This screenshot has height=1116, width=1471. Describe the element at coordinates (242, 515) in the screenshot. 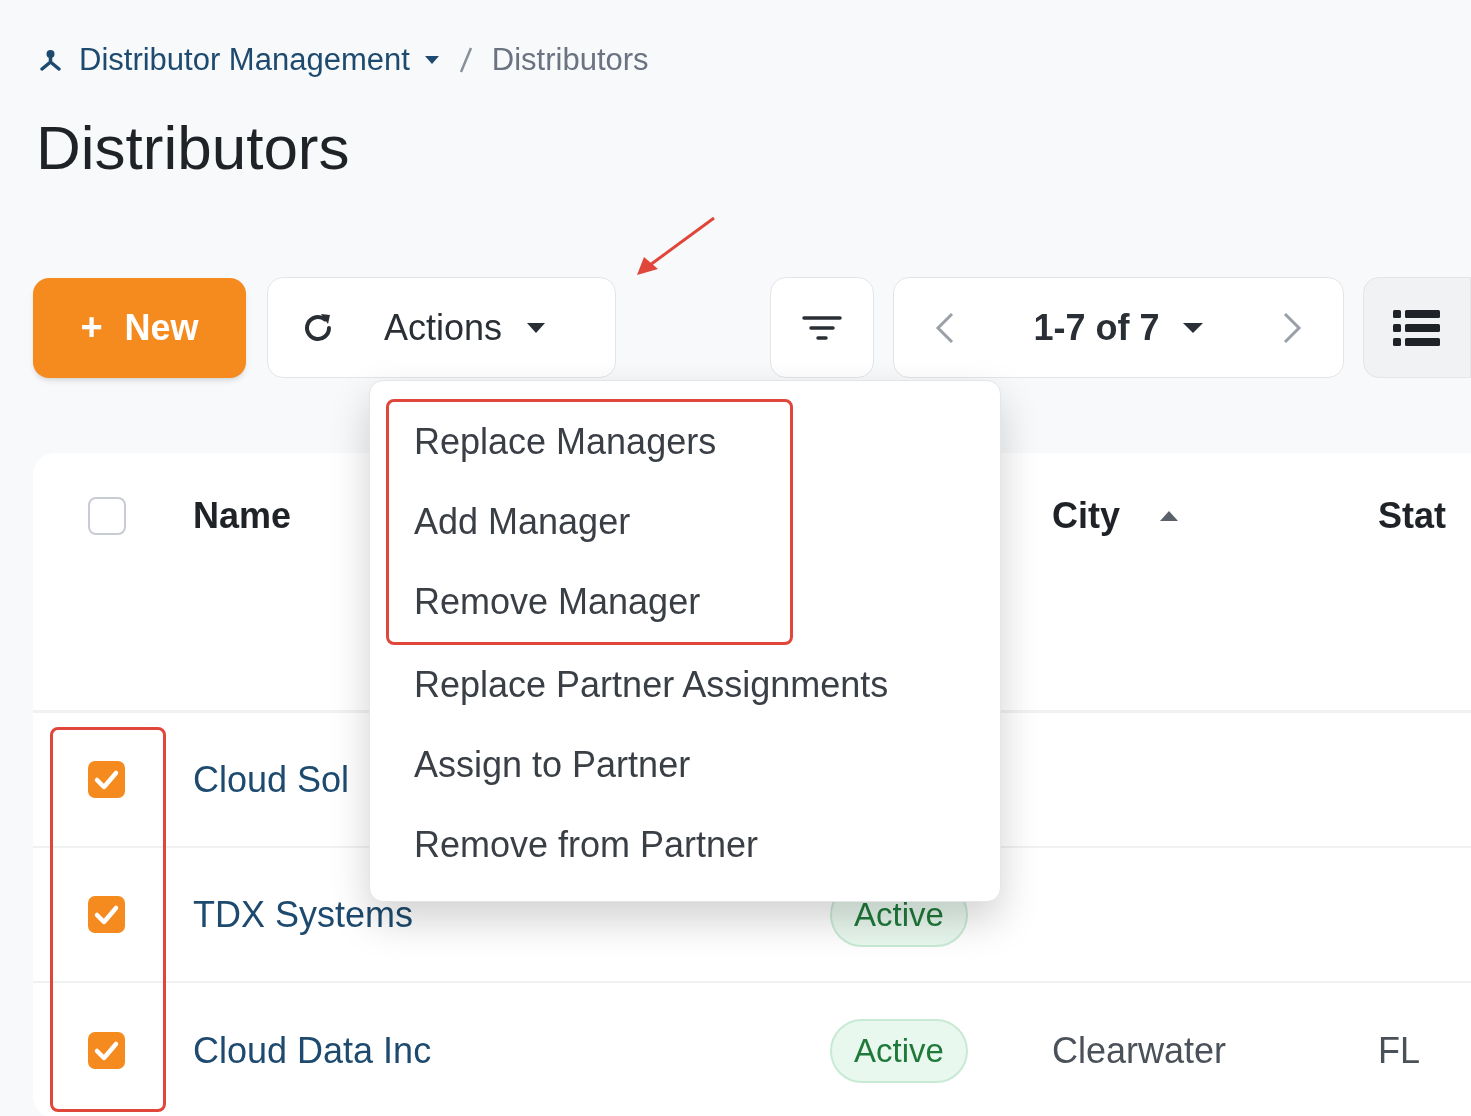

I see `column-header: Name` at that location.